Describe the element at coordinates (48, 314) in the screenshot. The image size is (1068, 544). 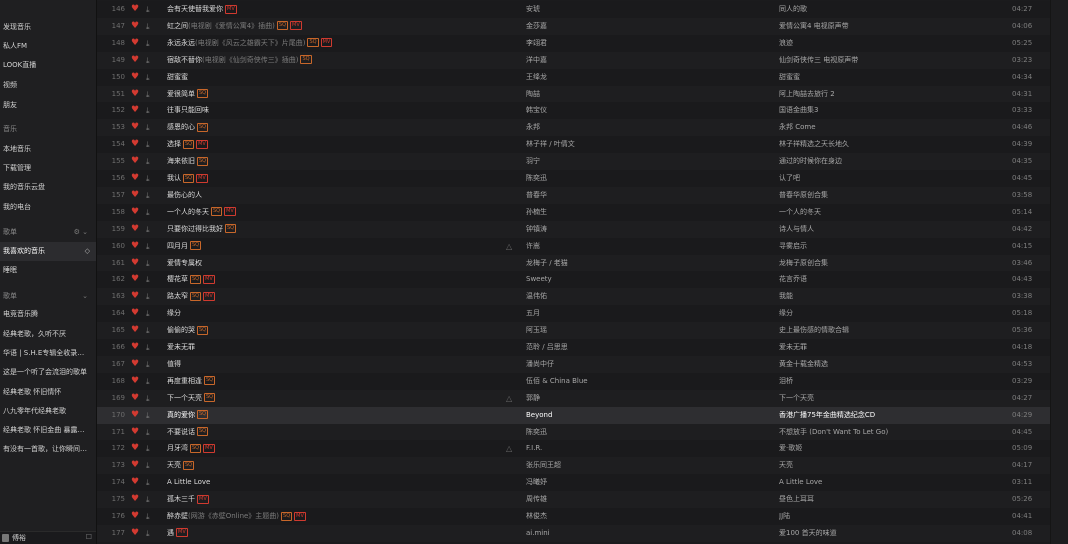
I see `sidebar-item: 电竞音乐腾` at that location.